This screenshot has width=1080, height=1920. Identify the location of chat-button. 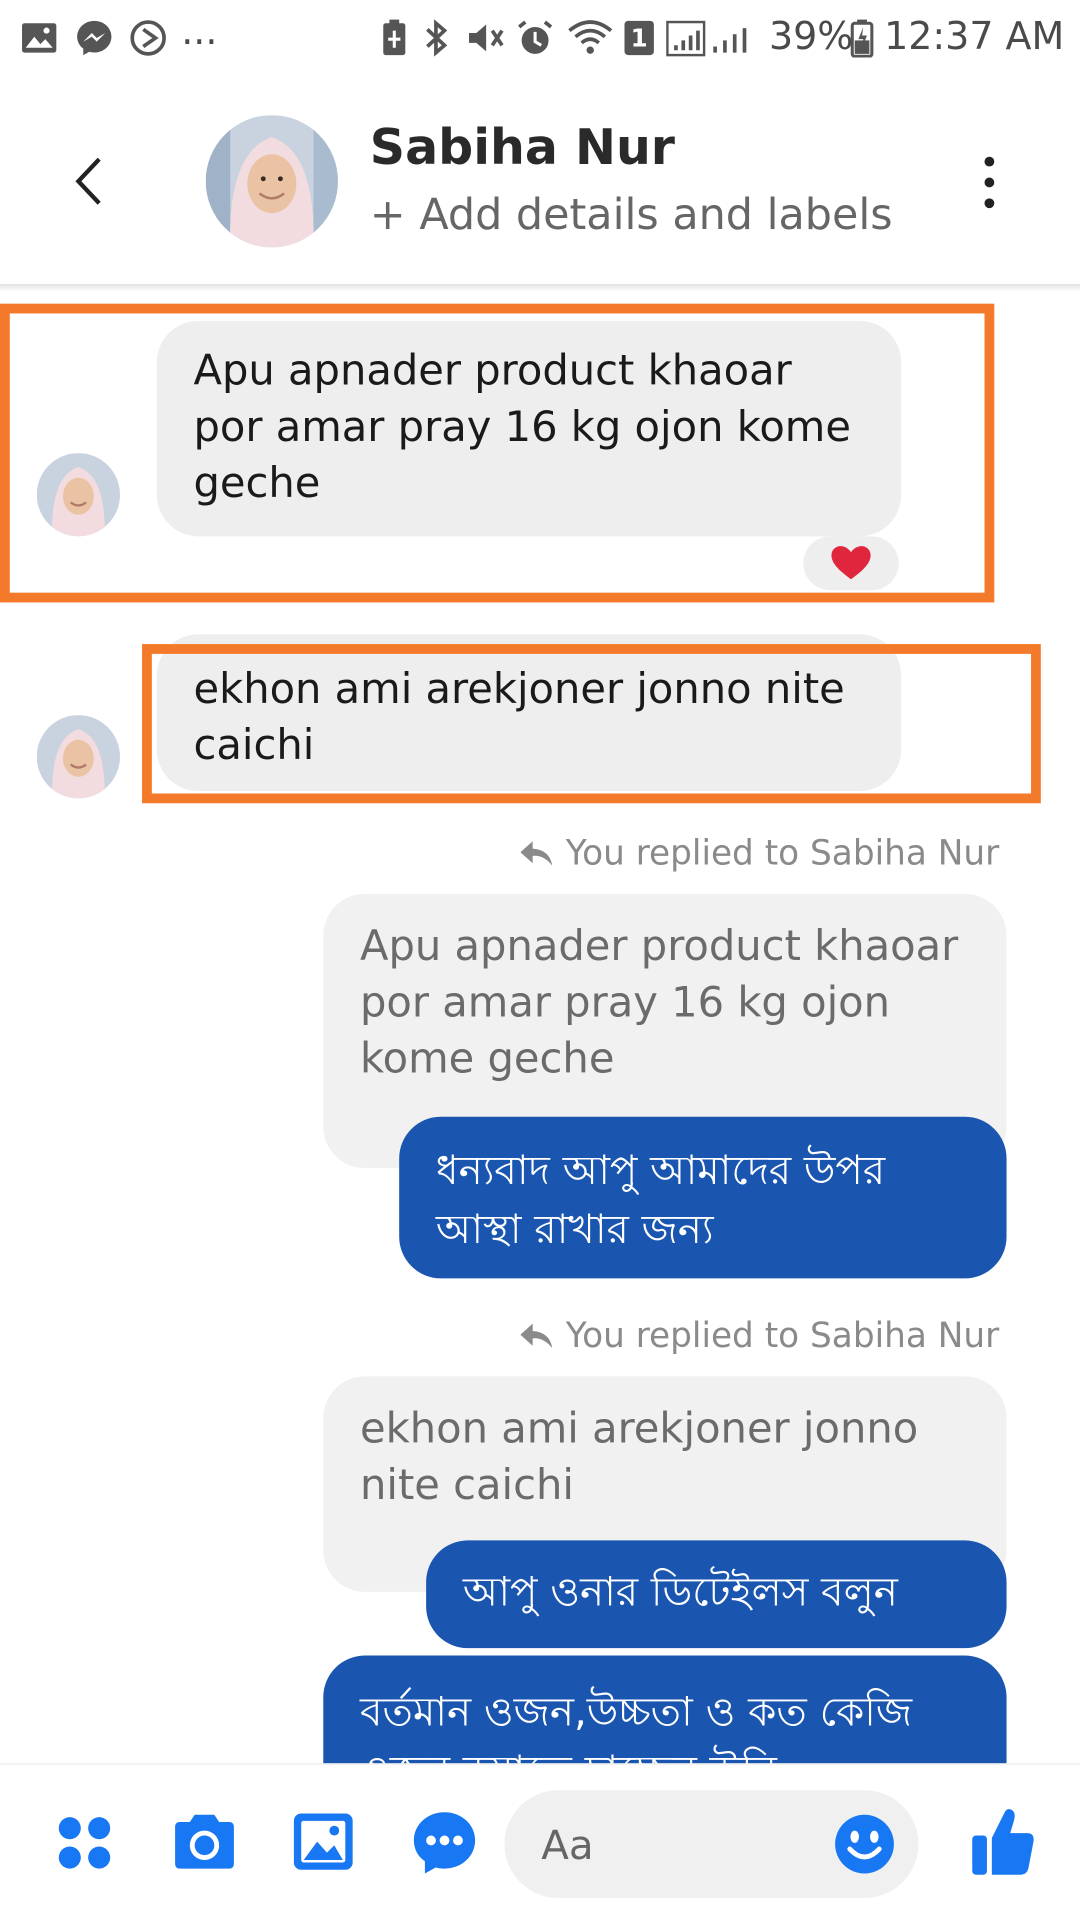
(444, 1842).